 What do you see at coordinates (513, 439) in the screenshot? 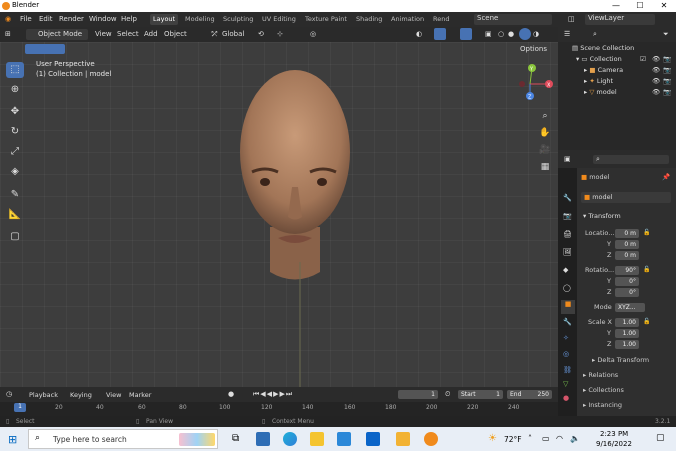
I see `weather-temp: 72°F` at bounding box center [513, 439].